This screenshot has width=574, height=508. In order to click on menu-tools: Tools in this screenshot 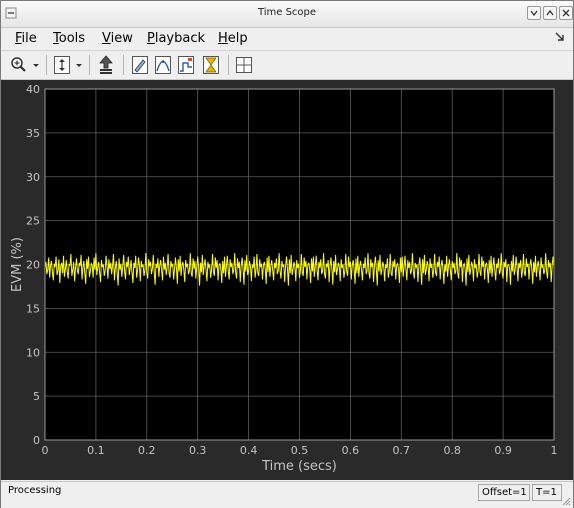, I will do `click(69, 38)`.